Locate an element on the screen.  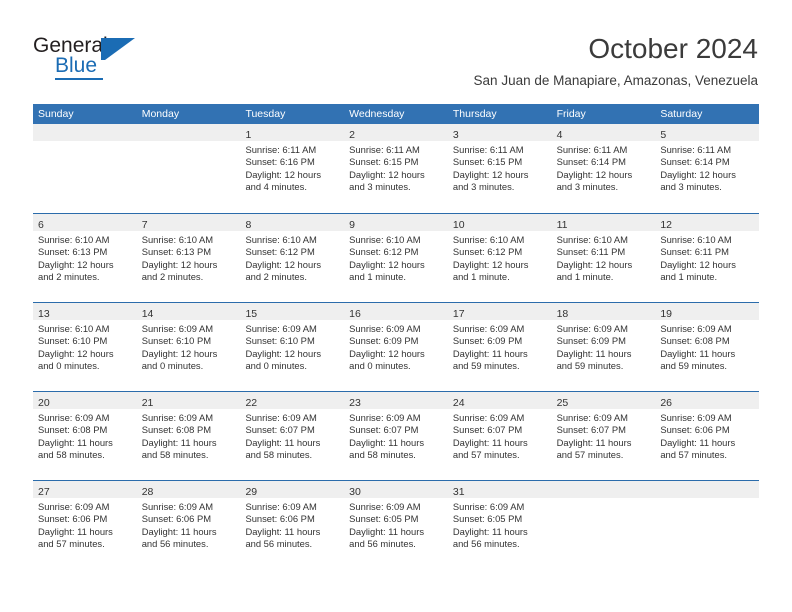
sunset-text: Sunset: 6:12 PM is located at coordinates (487, 252).